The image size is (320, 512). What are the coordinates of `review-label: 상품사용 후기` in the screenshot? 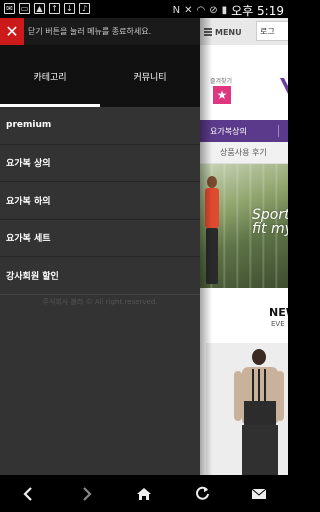 It's located at (243, 152).